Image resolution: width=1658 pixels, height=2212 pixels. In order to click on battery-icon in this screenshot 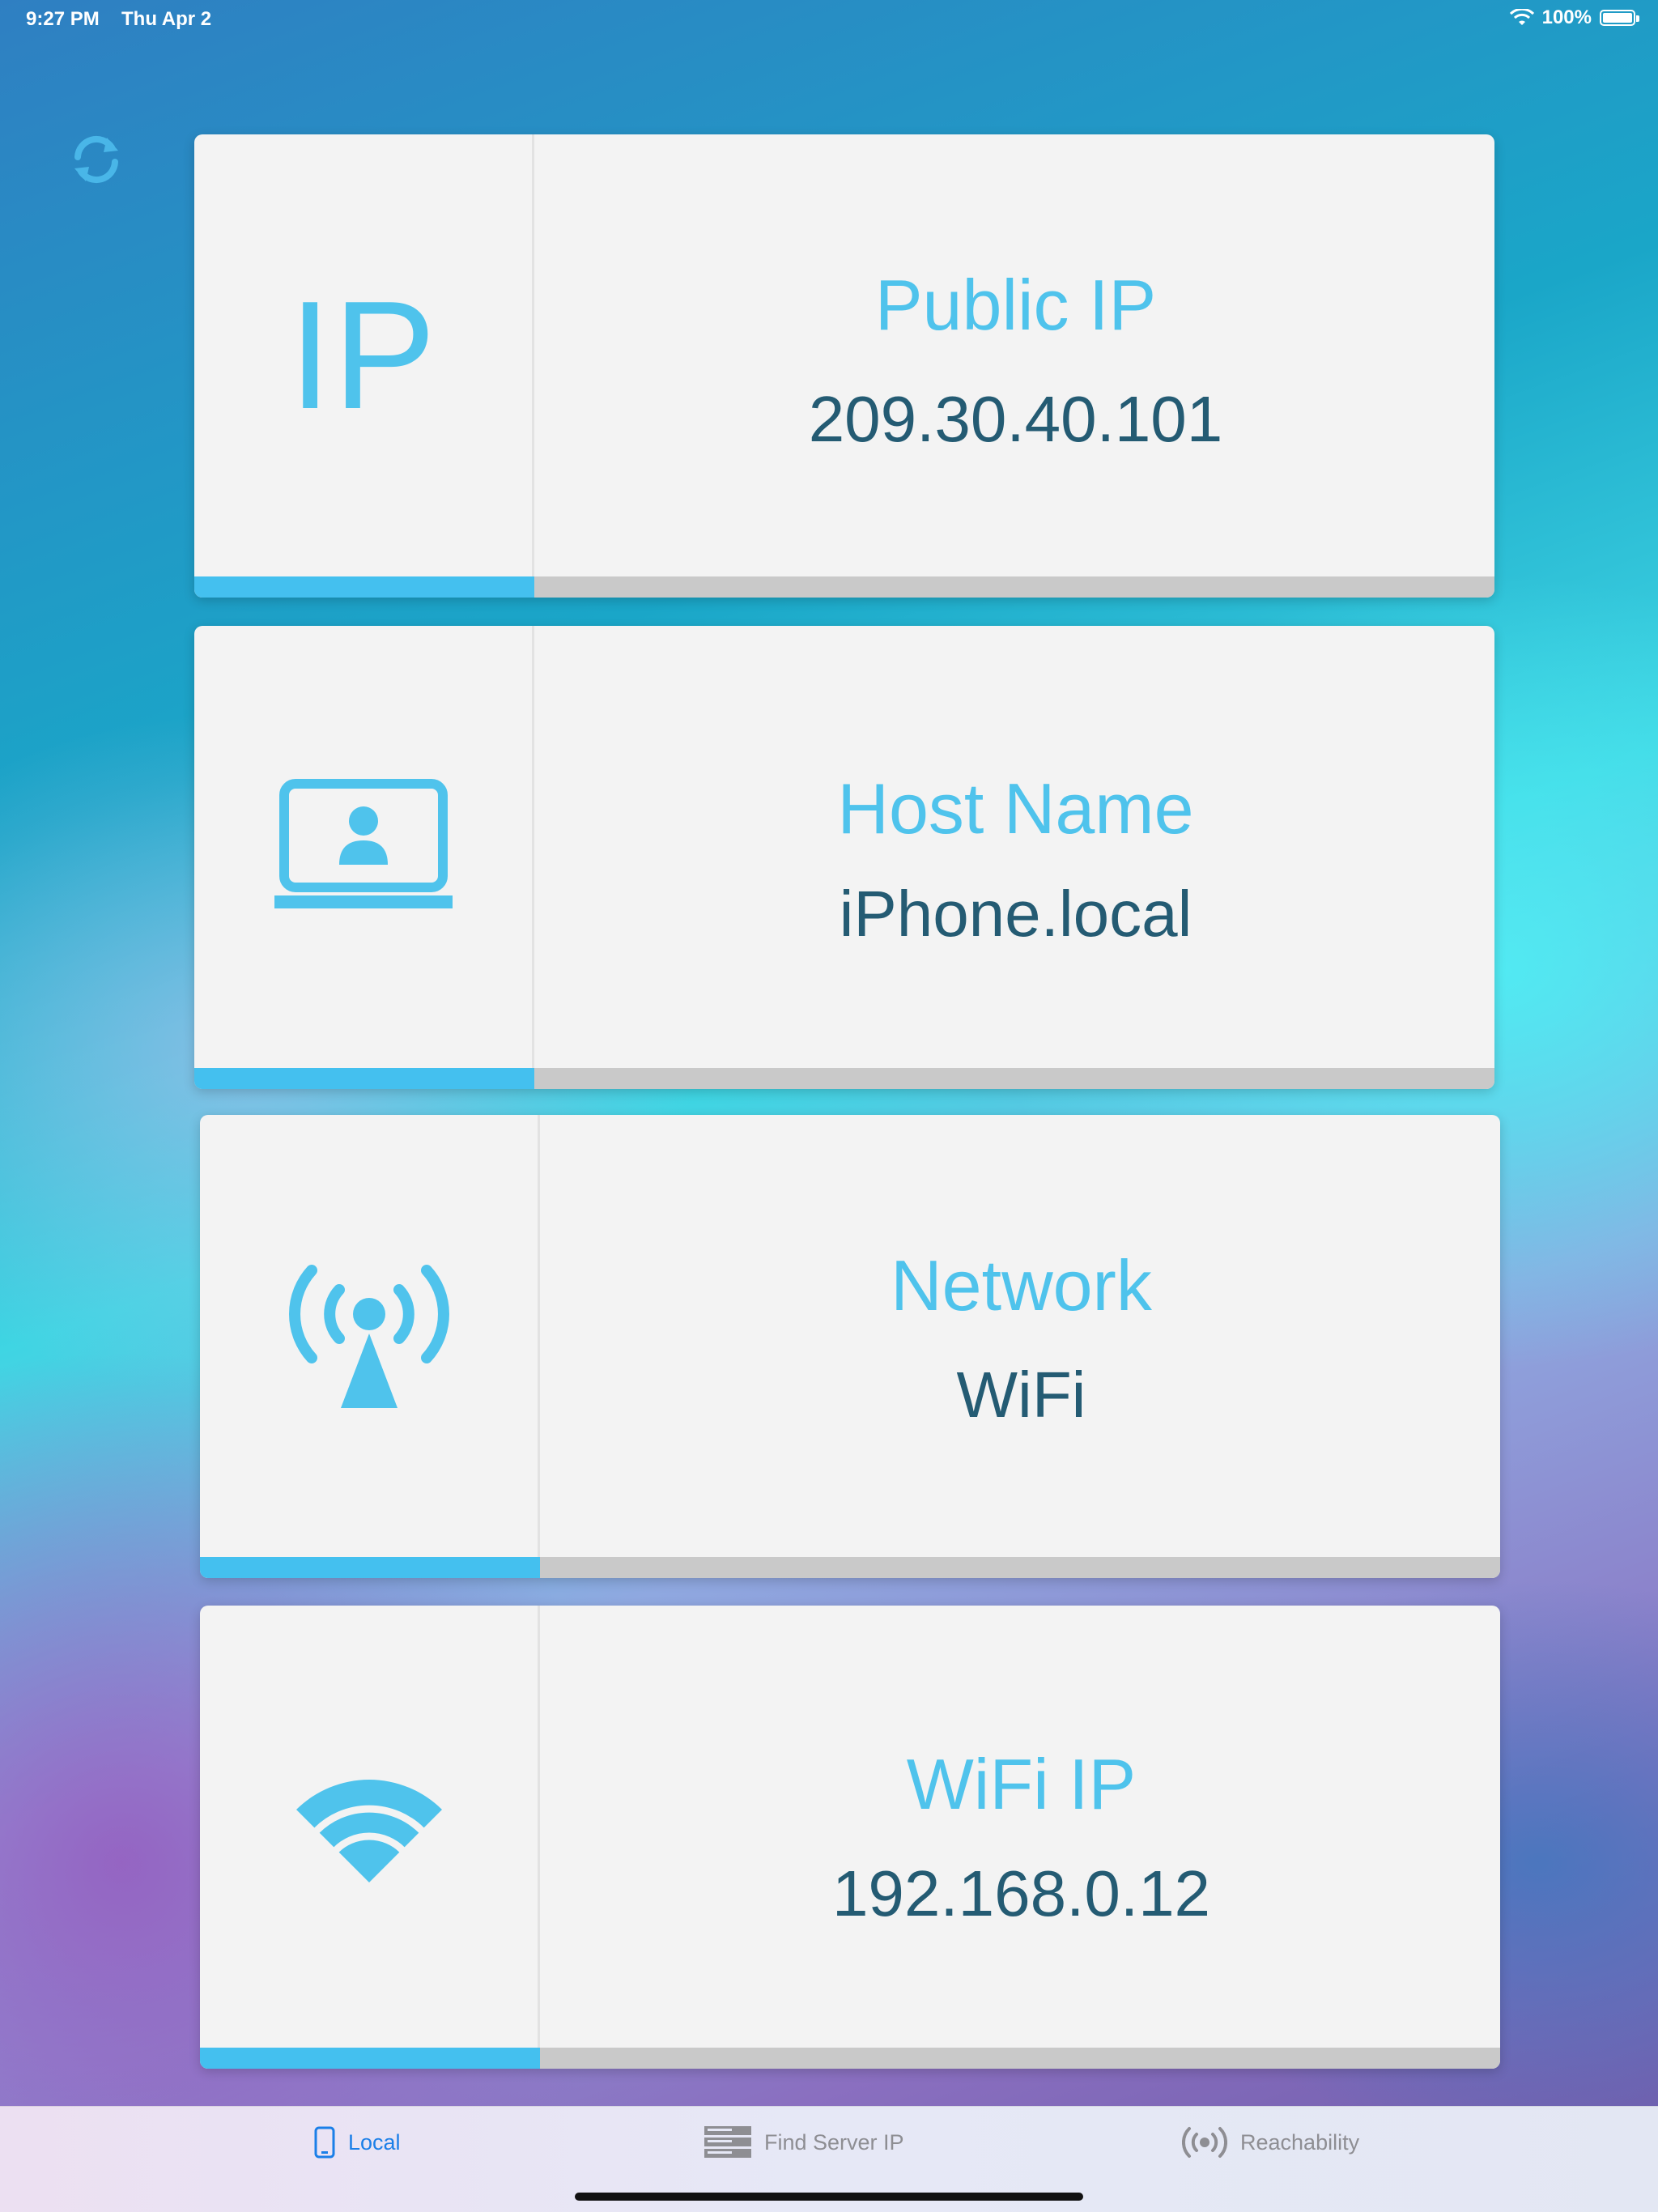, I will do `click(1619, 18)`.